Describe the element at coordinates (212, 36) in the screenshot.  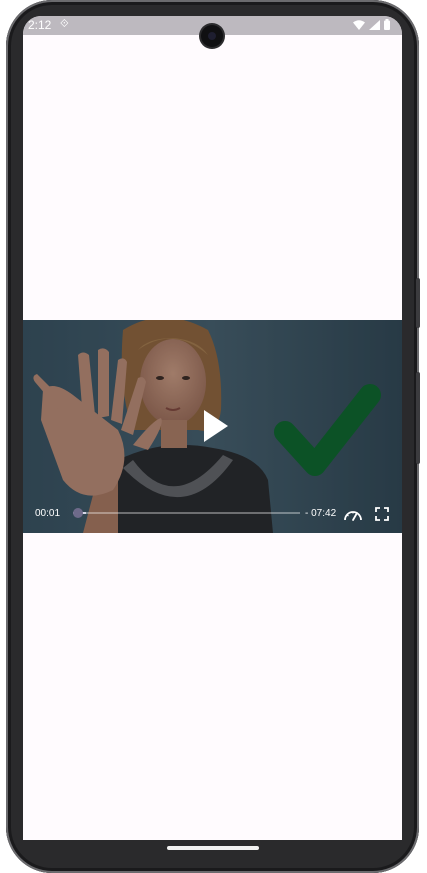
I see `front-camera` at that location.